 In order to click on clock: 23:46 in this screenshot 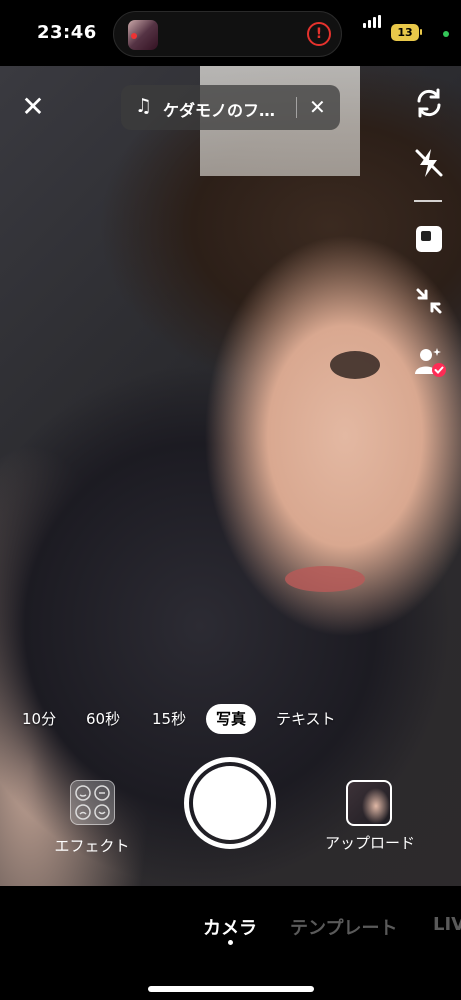, I will do `click(67, 32)`.